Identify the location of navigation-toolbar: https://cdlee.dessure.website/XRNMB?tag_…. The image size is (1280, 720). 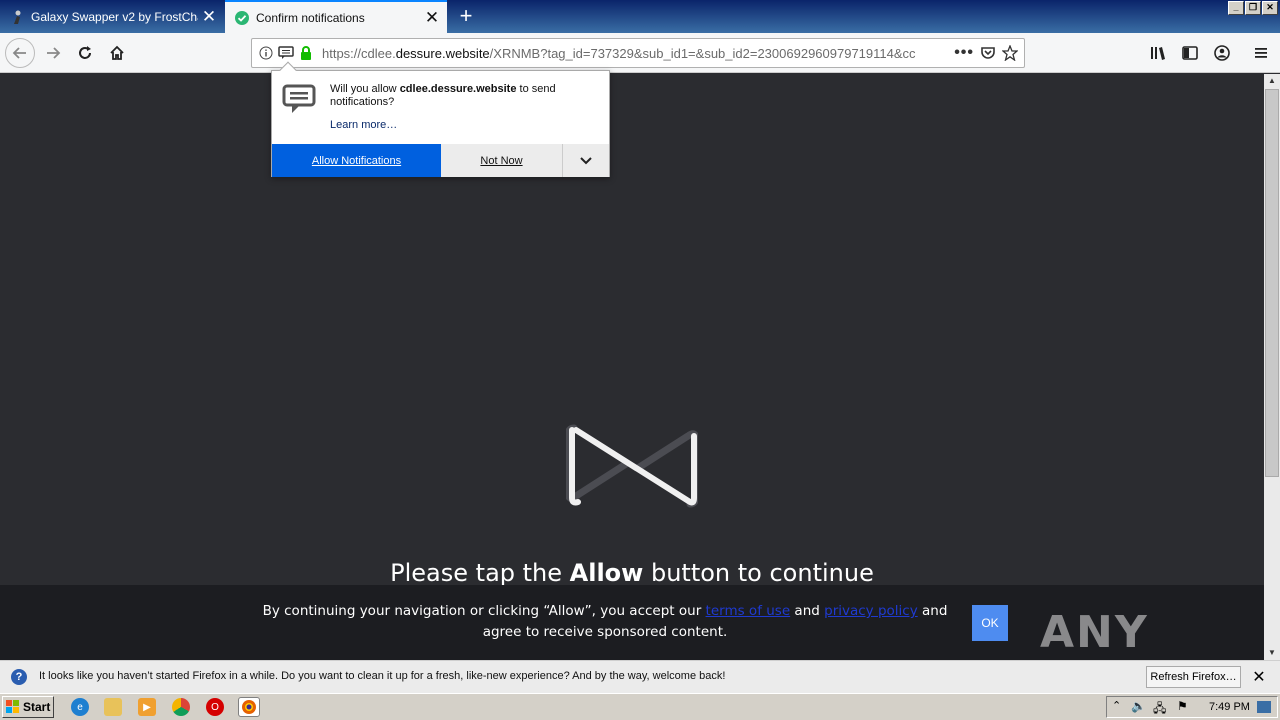
(640, 53).